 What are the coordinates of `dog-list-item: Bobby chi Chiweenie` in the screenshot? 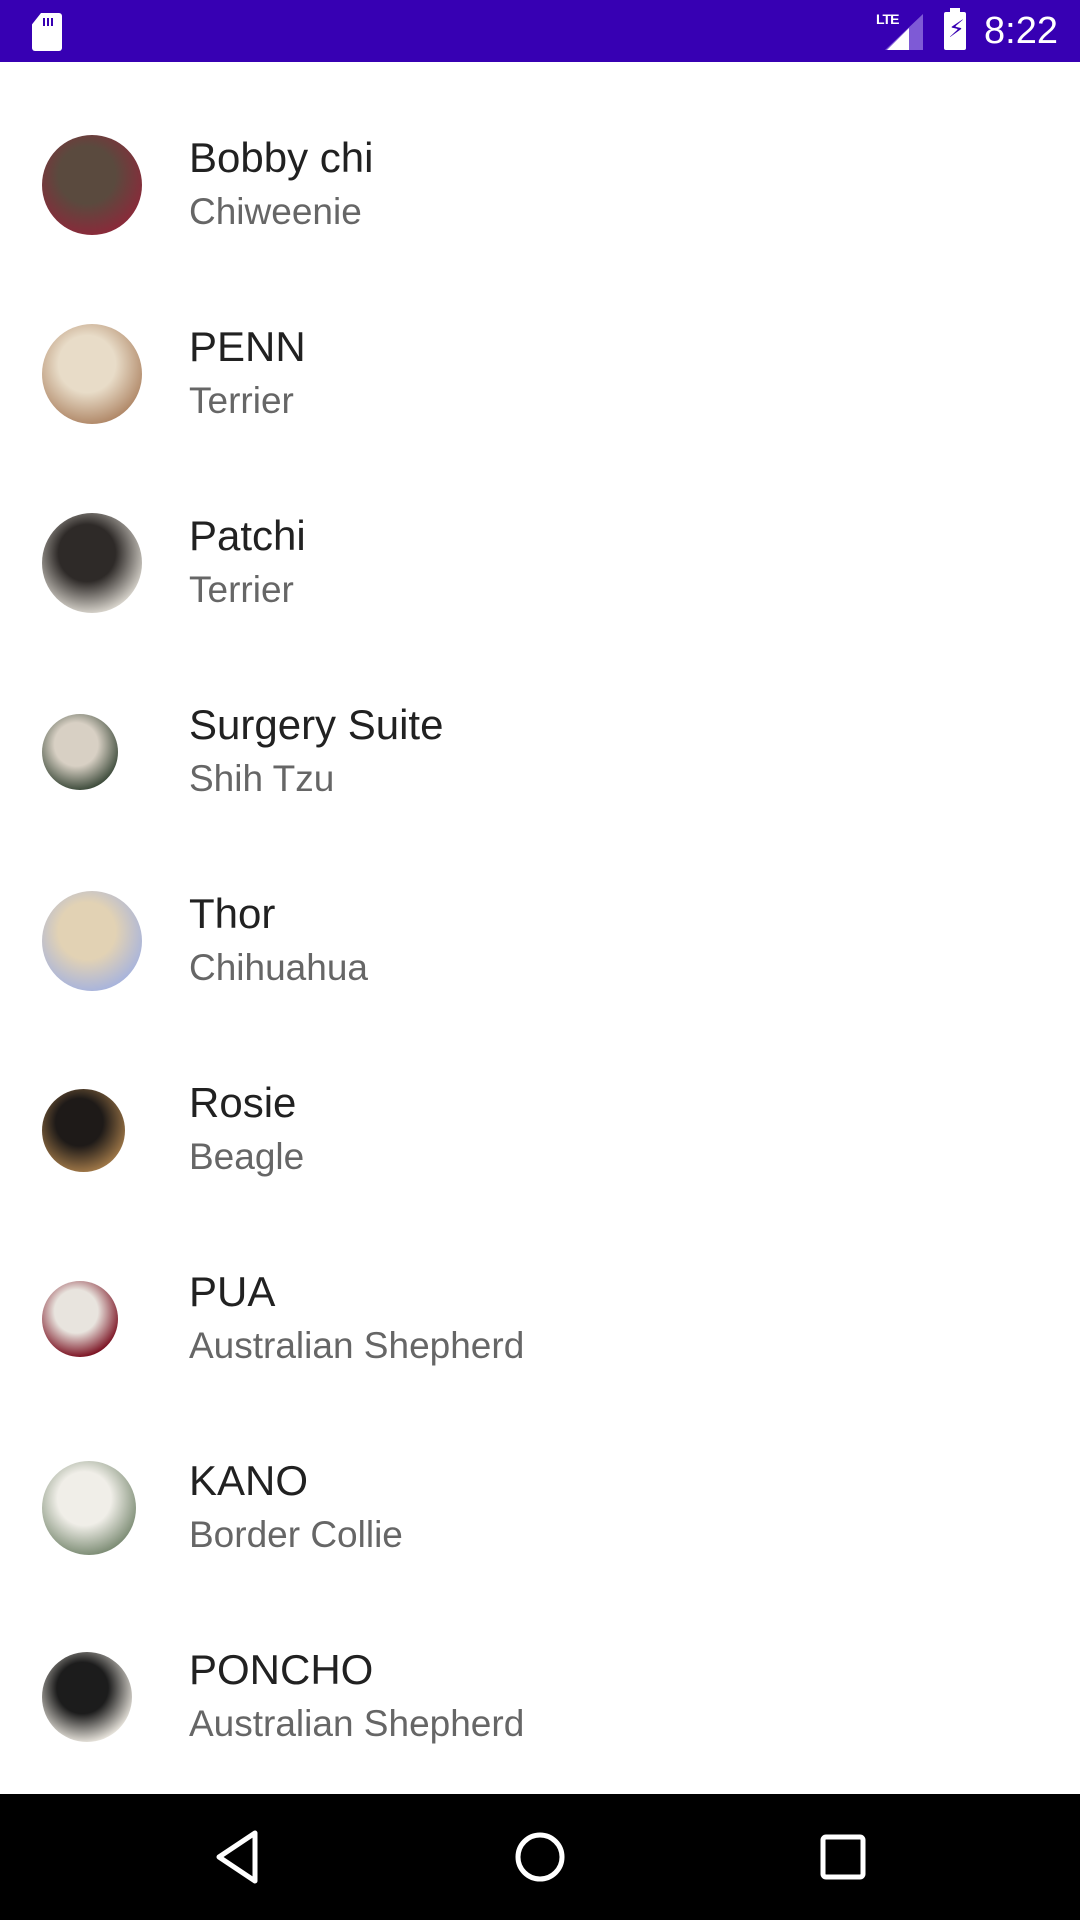 It's located at (540, 156).